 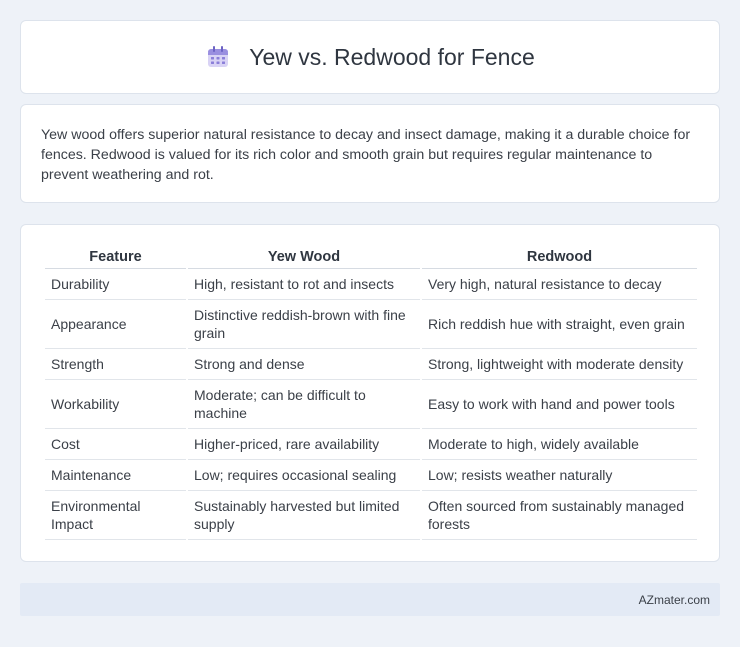 What do you see at coordinates (115, 475) in the screenshot?
I see `row-feature: Maintenance` at bounding box center [115, 475].